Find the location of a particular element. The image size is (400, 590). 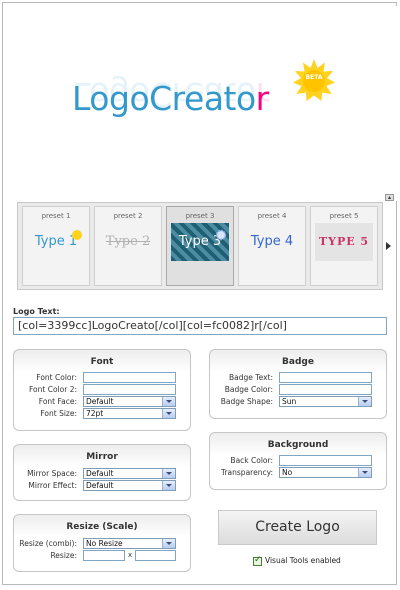

panel-title: Font is located at coordinates (102, 362).